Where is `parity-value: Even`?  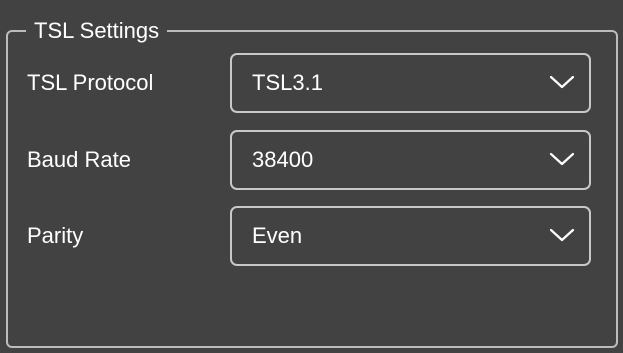
parity-value: Even is located at coordinates (277, 235).